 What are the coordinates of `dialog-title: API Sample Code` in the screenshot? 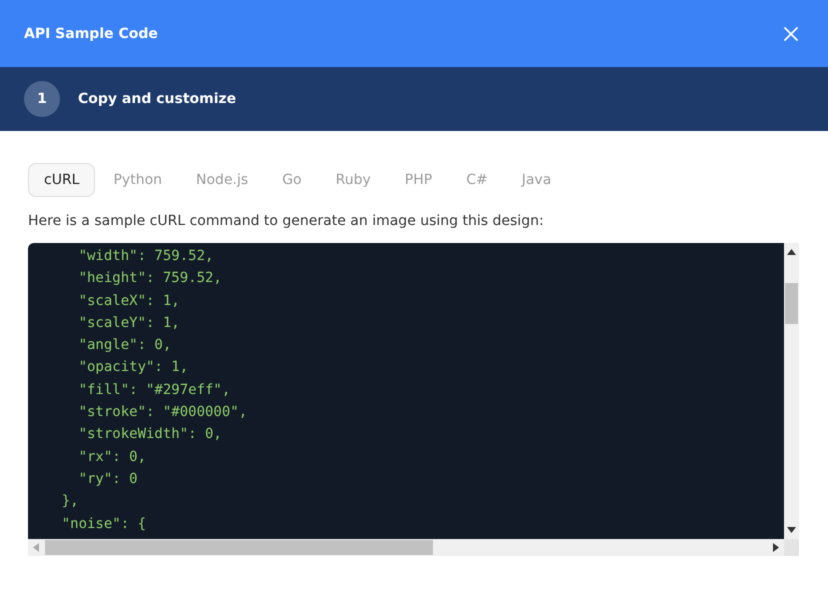 It's located at (91, 34).